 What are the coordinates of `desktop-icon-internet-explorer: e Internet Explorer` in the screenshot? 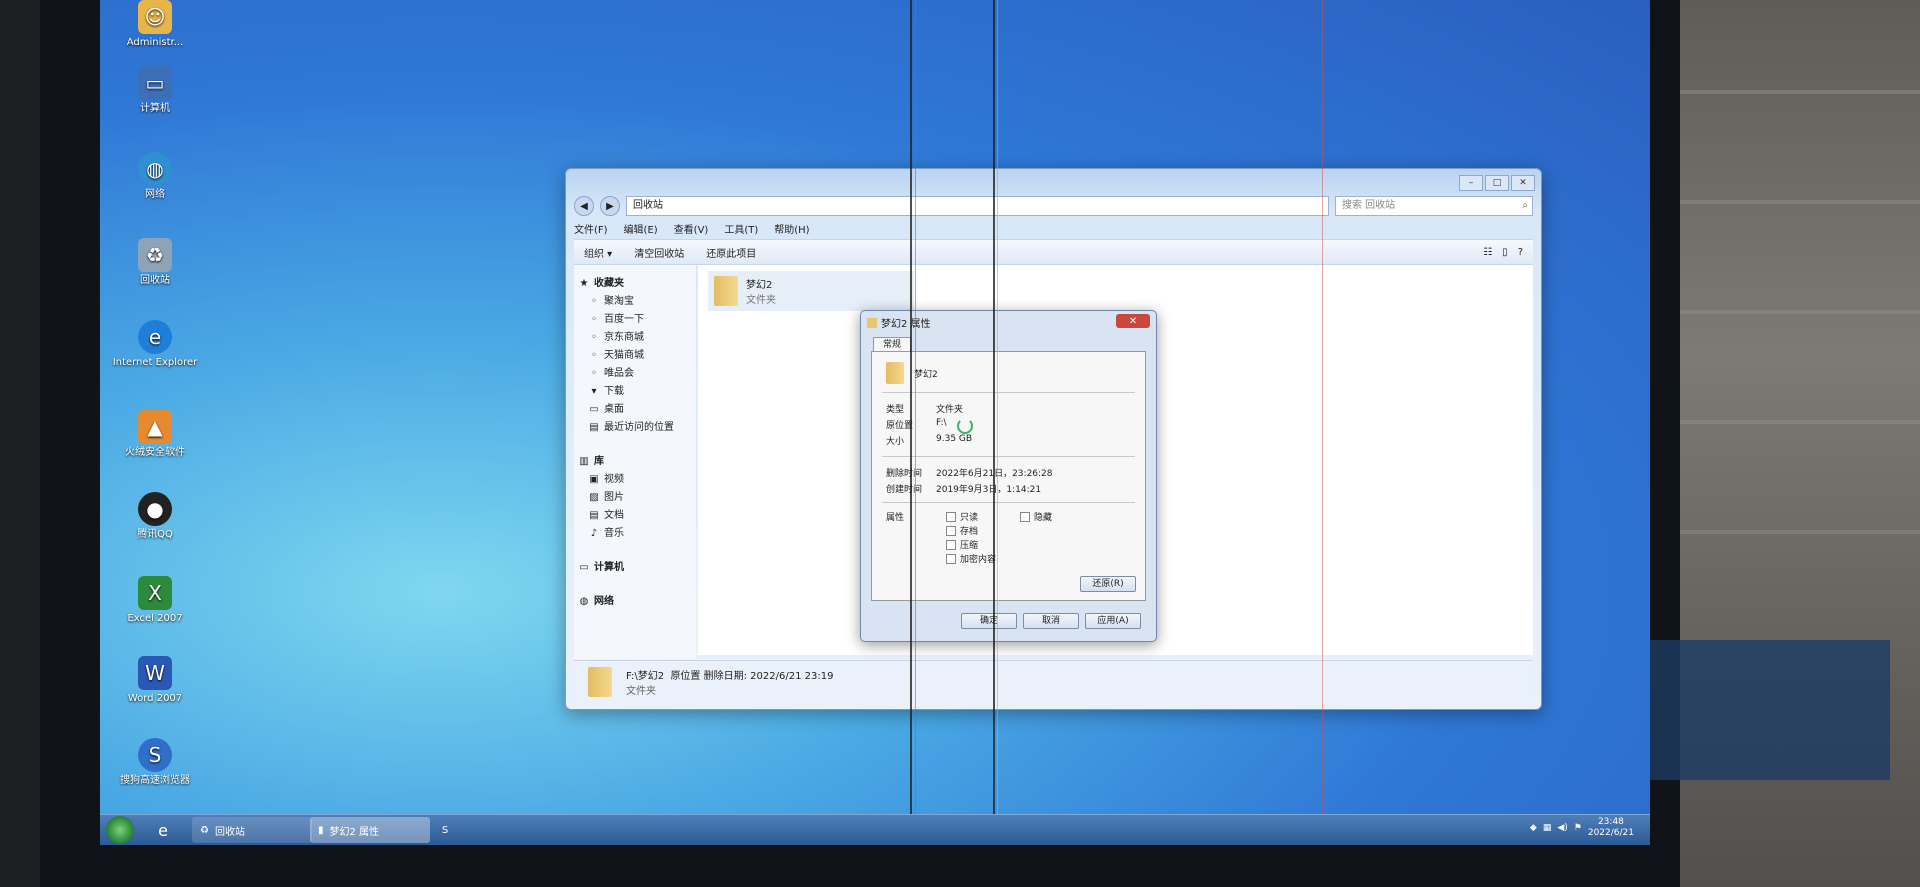 It's located at (155, 344).